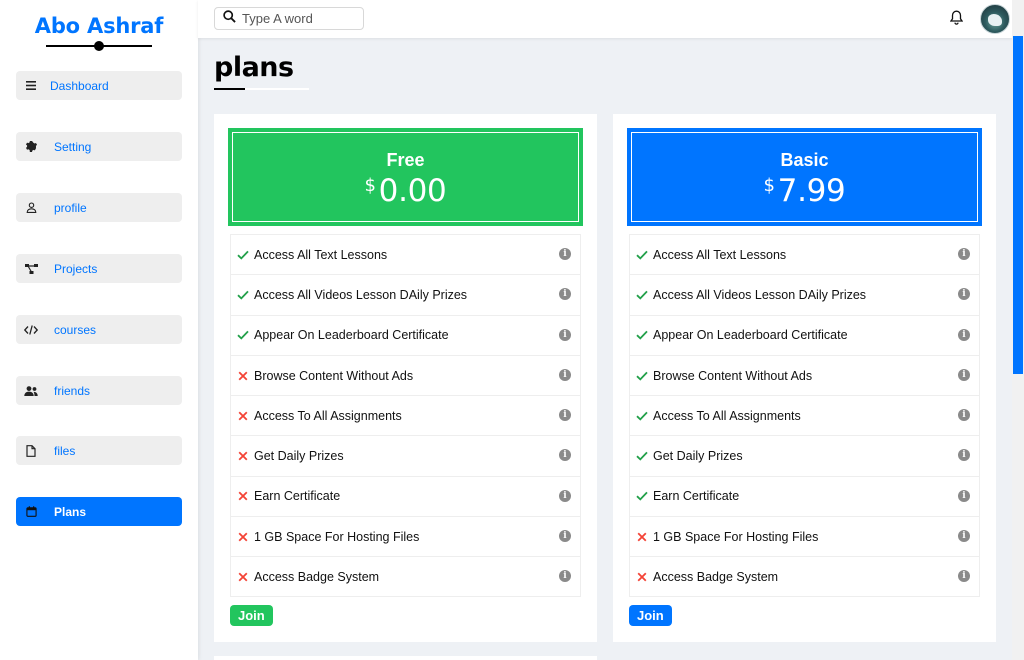 The image size is (1024, 660). What do you see at coordinates (76, 268) in the screenshot?
I see `sidebar-item-label: Projects` at bounding box center [76, 268].